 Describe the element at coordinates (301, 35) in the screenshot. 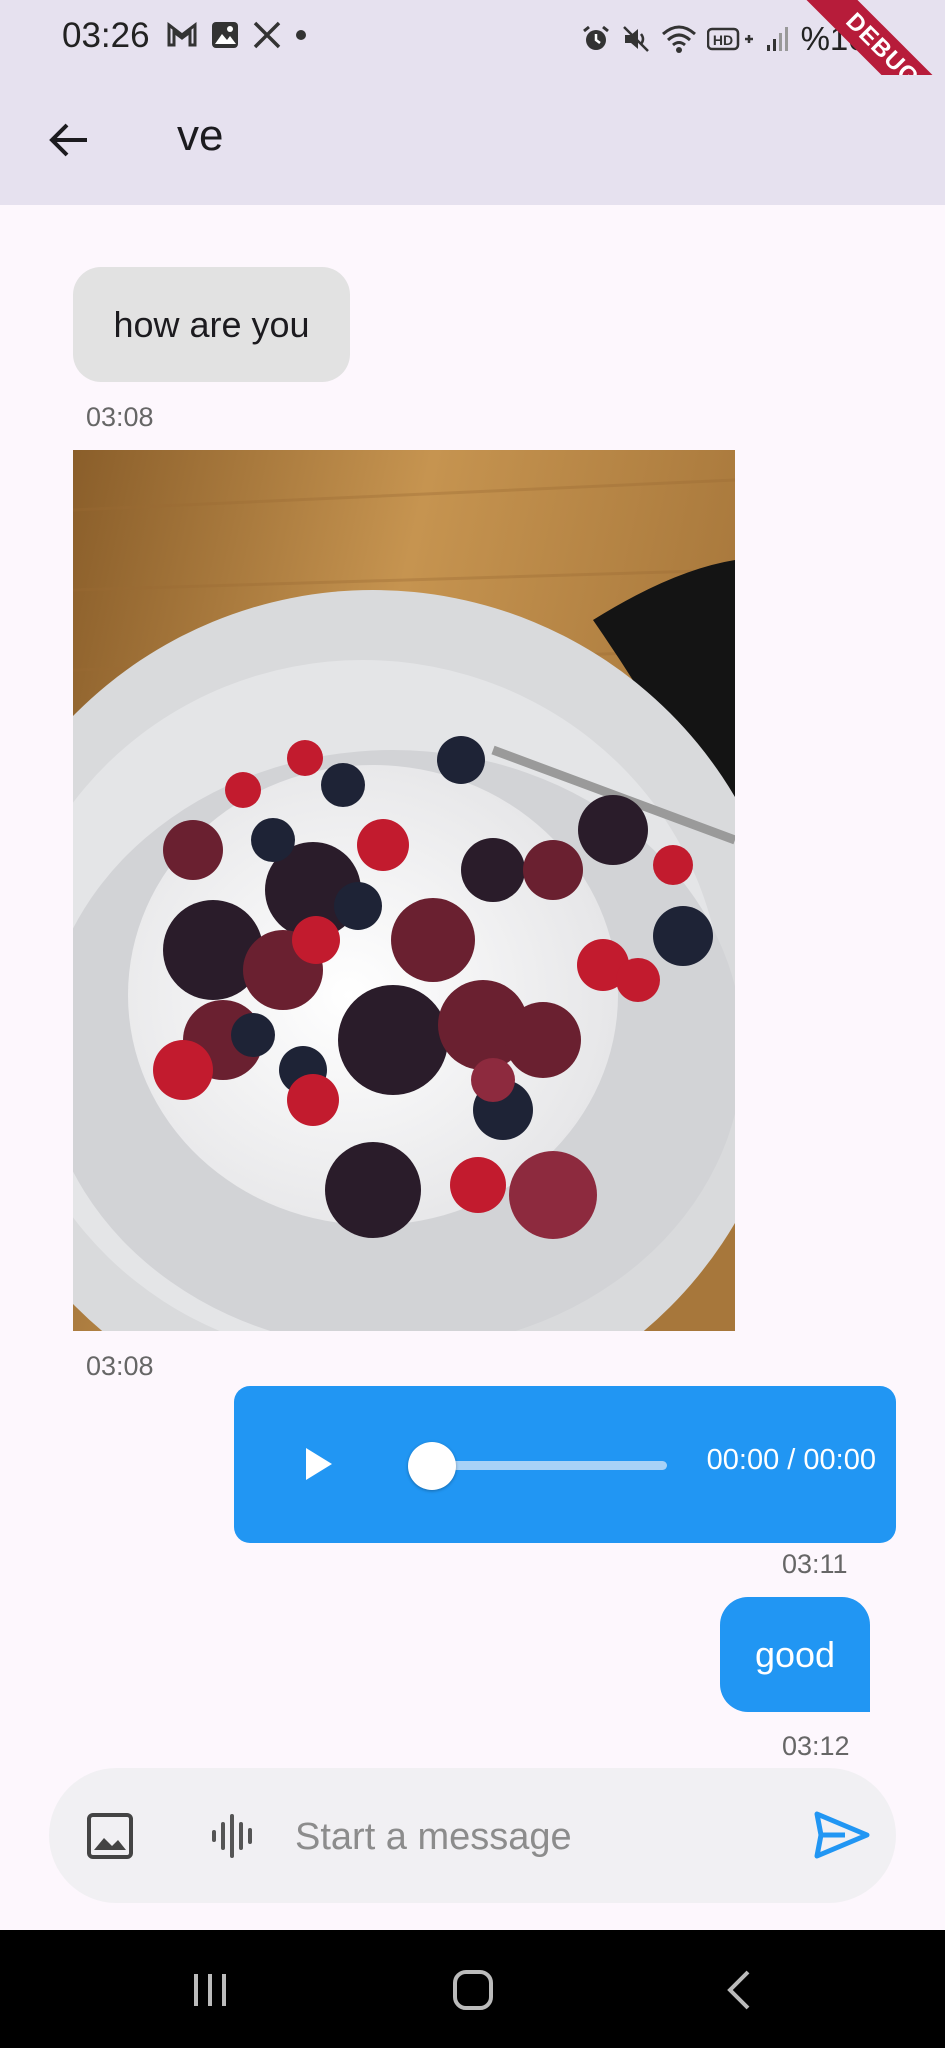

I see `dot-icon` at that location.